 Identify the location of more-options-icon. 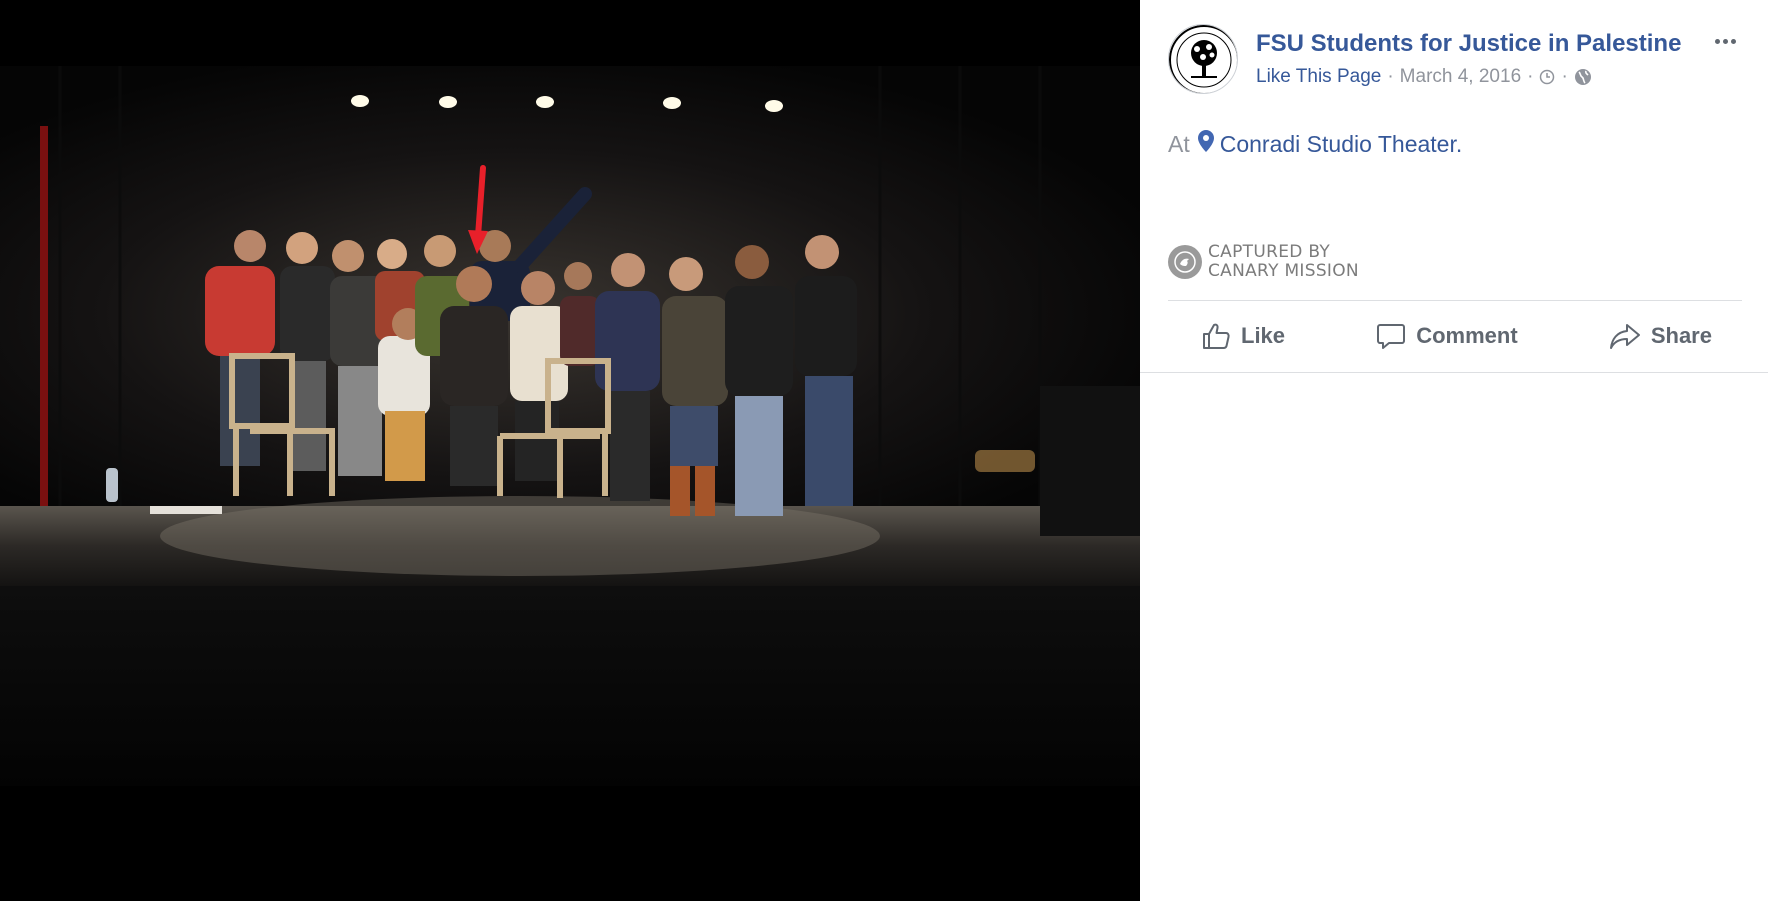
(1725, 41).